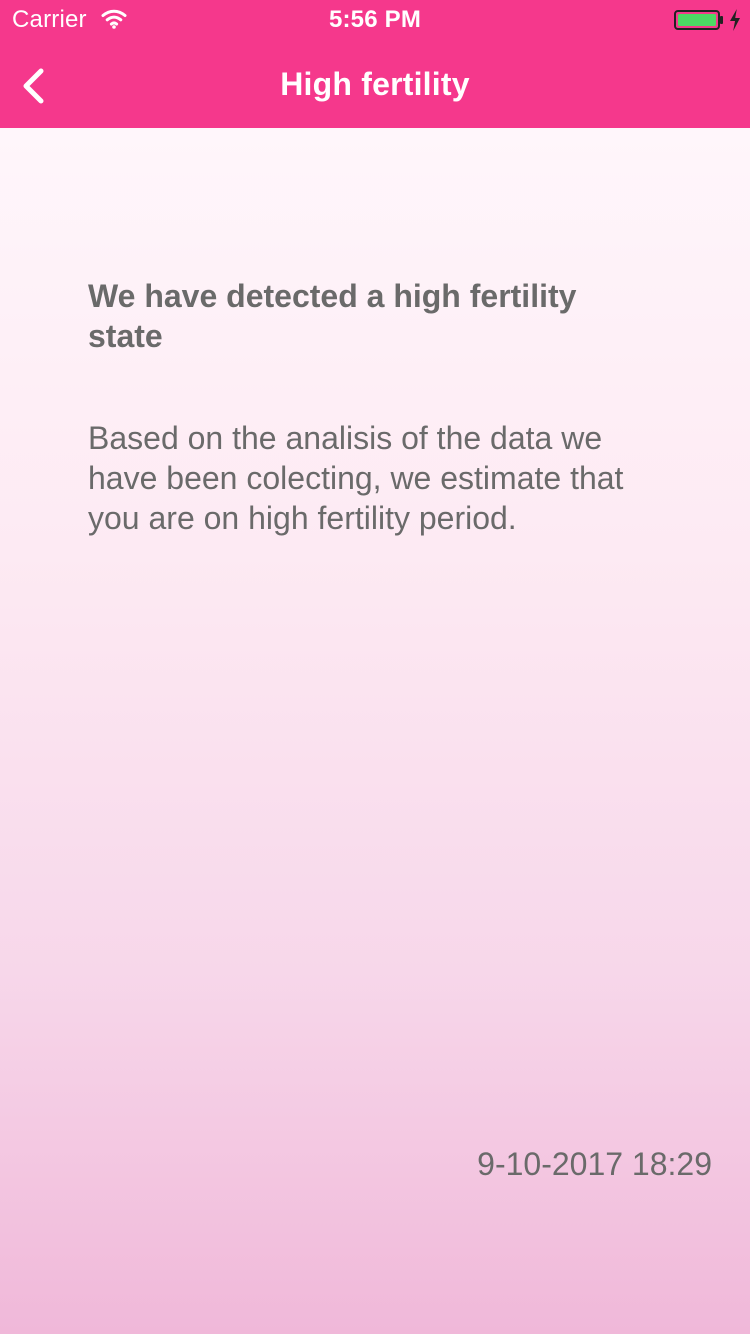 Image resolution: width=750 pixels, height=1334 pixels. I want to click on top-bar: Carrier 5:56 PM High fertility, so click(375, 64).